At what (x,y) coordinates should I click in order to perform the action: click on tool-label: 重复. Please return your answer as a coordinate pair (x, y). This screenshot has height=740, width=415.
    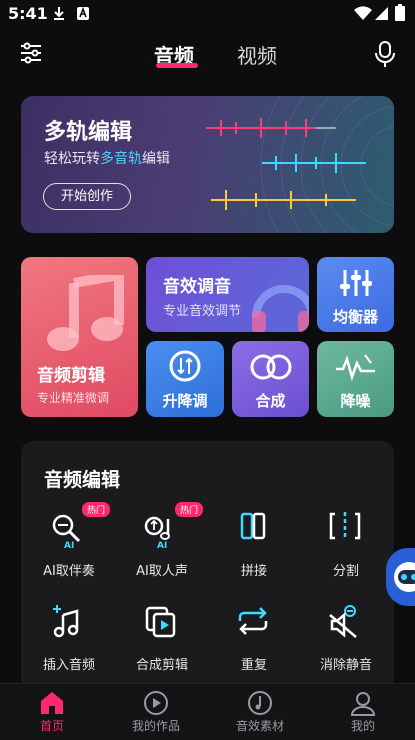
    Looking at the image, I should click on (253, 665).